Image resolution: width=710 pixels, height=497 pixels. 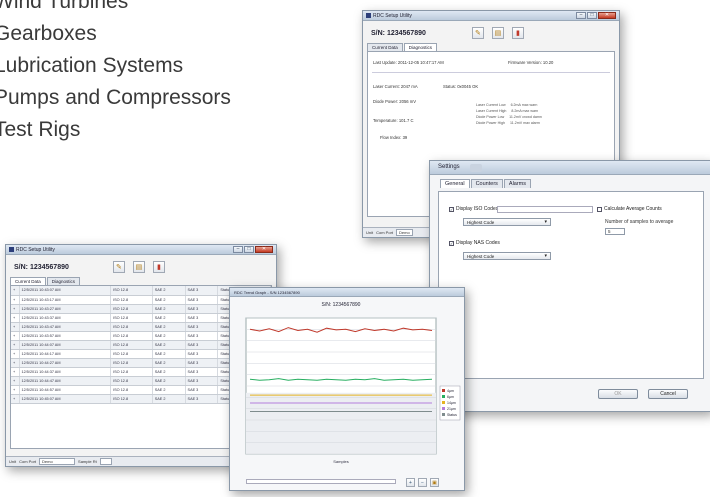 I want to click on unit-label: Unit, so click(x=370, y=232).